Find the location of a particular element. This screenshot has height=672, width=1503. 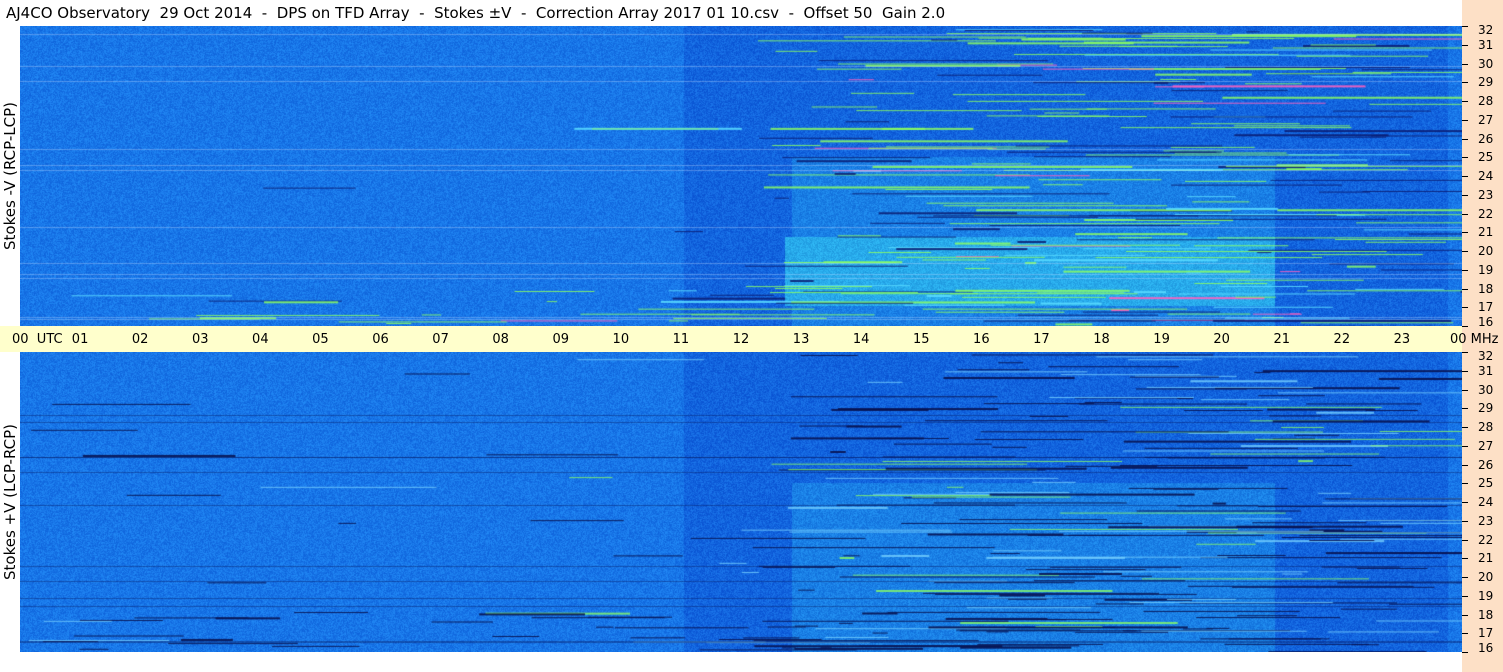

utc-tick-label: 12 is located at coordinates (741, 339).